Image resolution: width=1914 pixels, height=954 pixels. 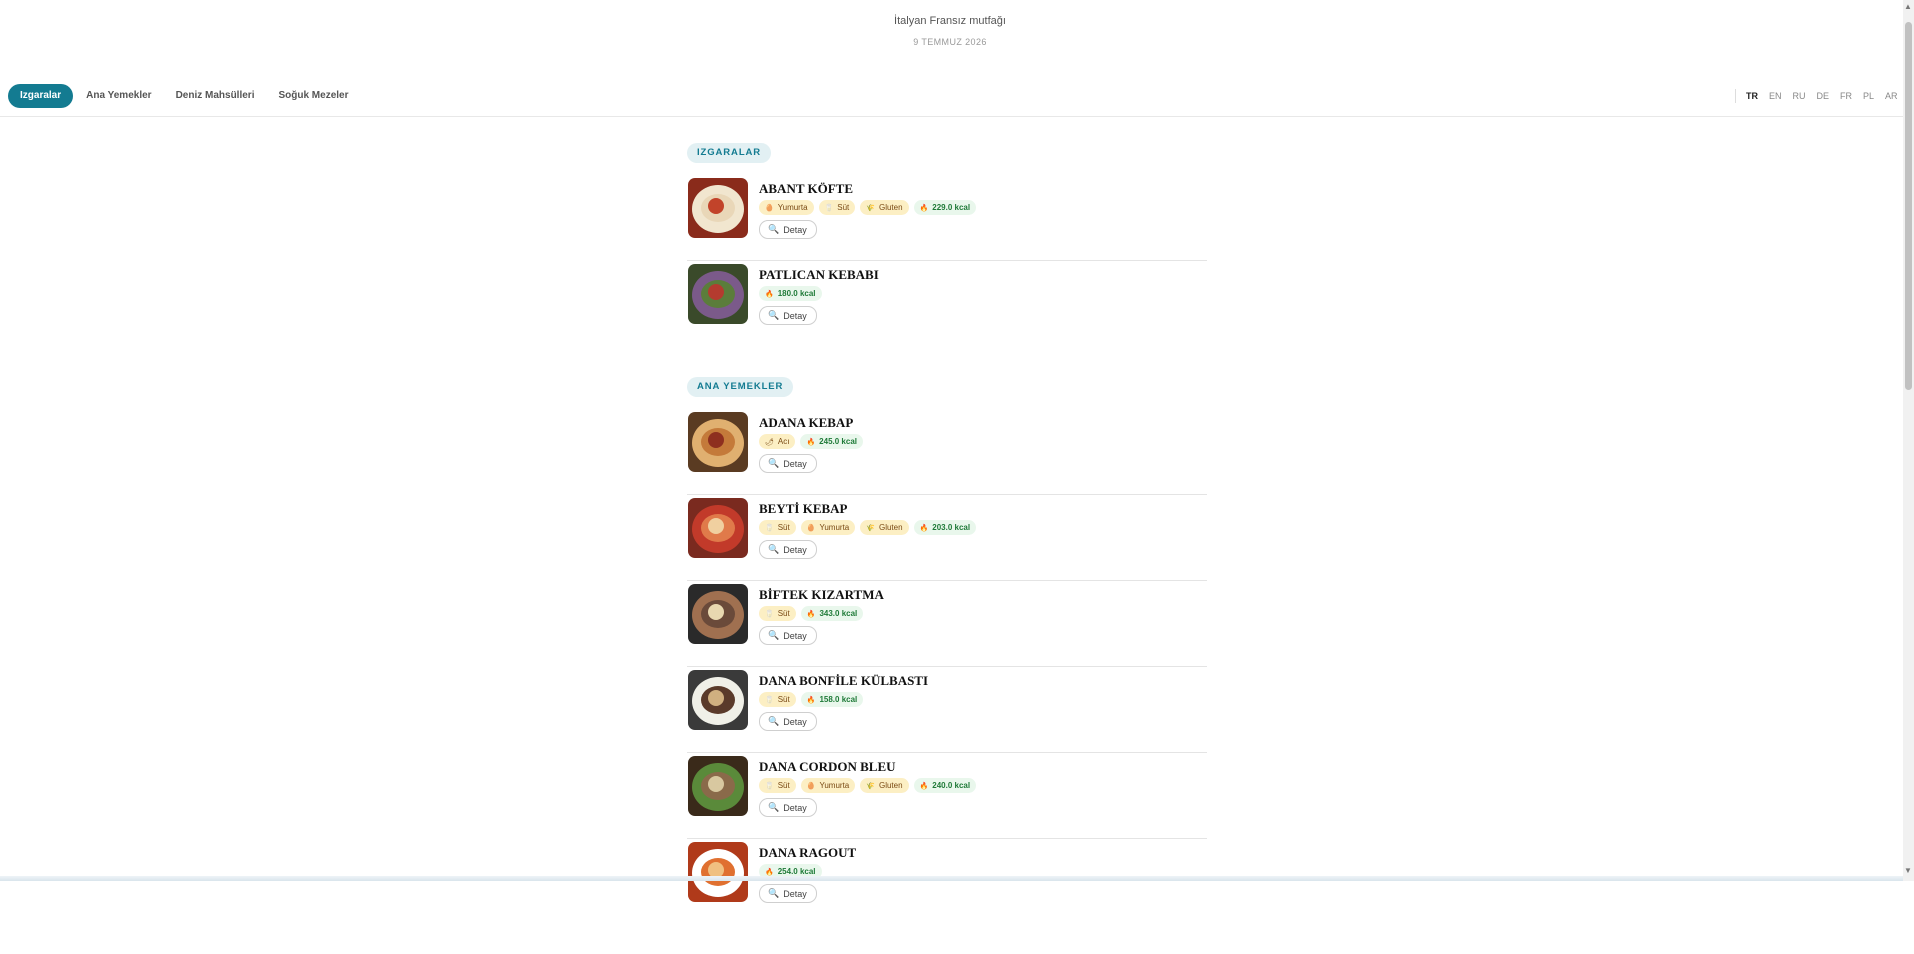 I want to click on calorie-badge: 🔥 158.0 kcal, so click(x=832, y=699).